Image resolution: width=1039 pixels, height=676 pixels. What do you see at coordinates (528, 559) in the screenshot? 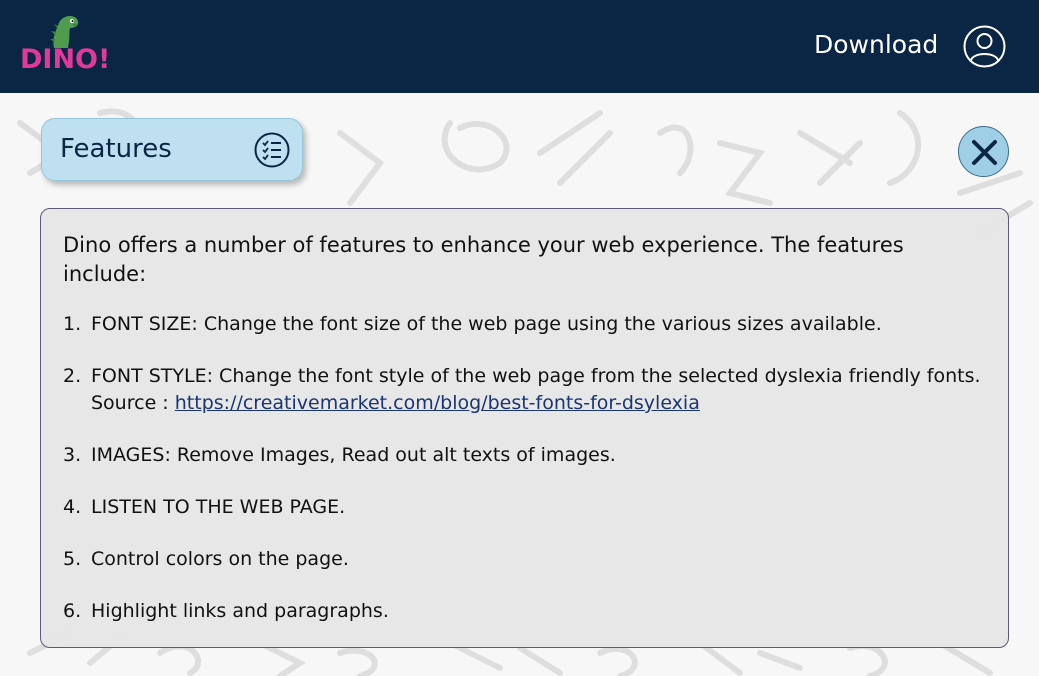
I see `feature-item-colors: 5. Control colors on the page.` at bounding box center [528, 559].